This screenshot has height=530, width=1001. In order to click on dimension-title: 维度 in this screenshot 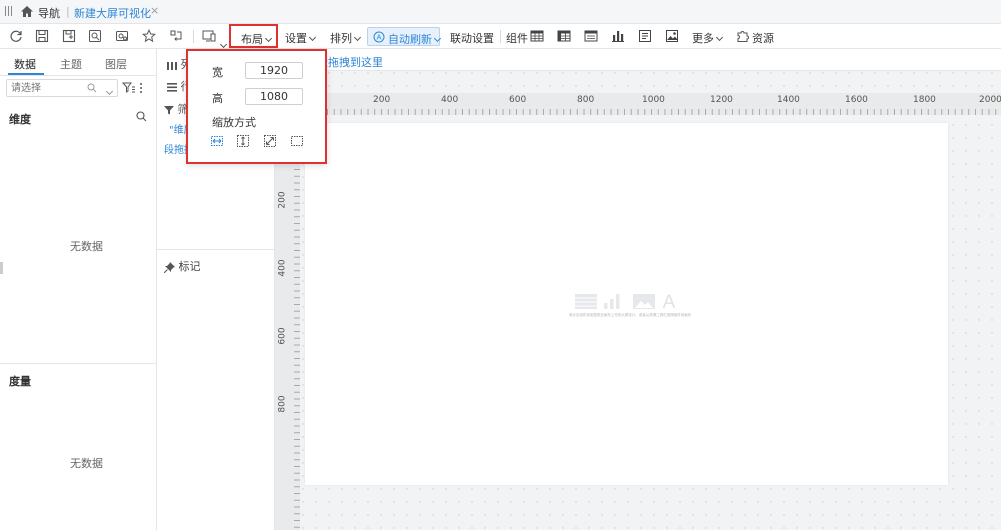, I will do `click(20, 119)`.